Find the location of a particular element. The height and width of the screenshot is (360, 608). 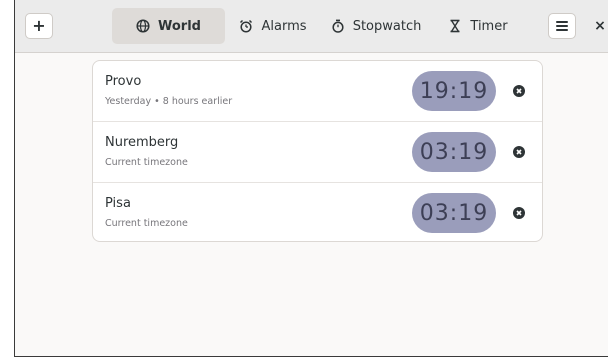

close-icon: × is located at coordinates (600, 26).